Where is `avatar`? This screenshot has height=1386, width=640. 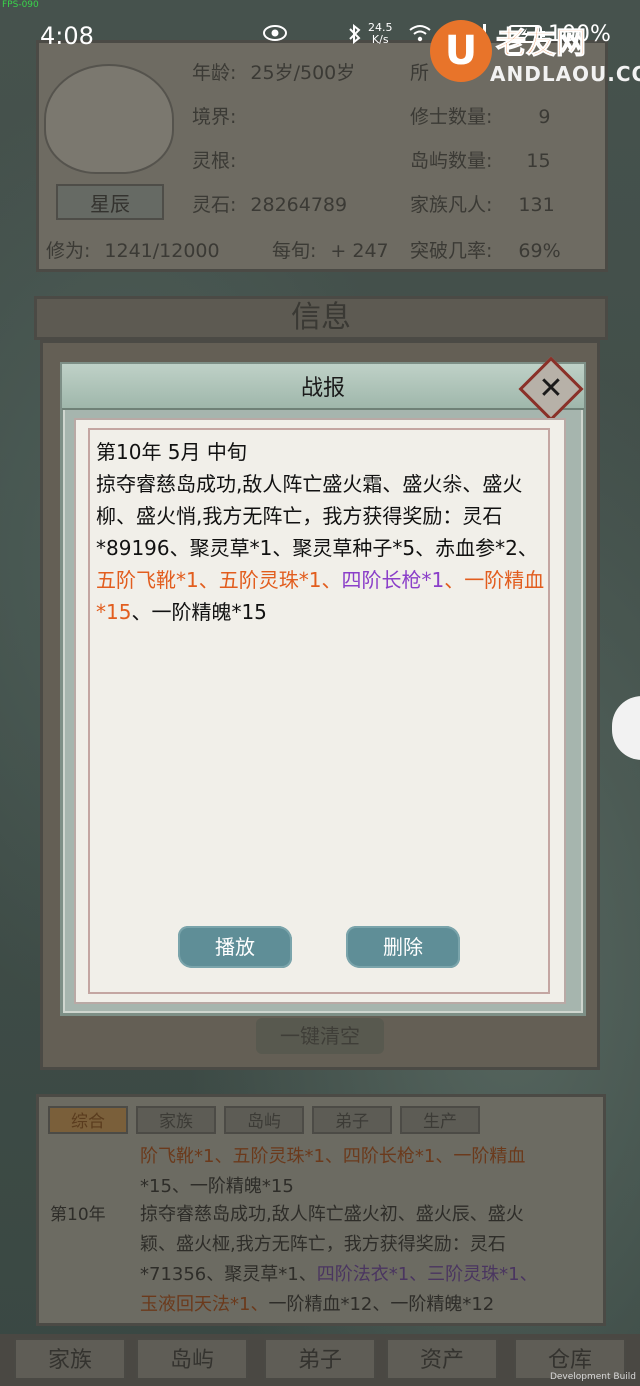 avatar is located at coordinates (109, 119).